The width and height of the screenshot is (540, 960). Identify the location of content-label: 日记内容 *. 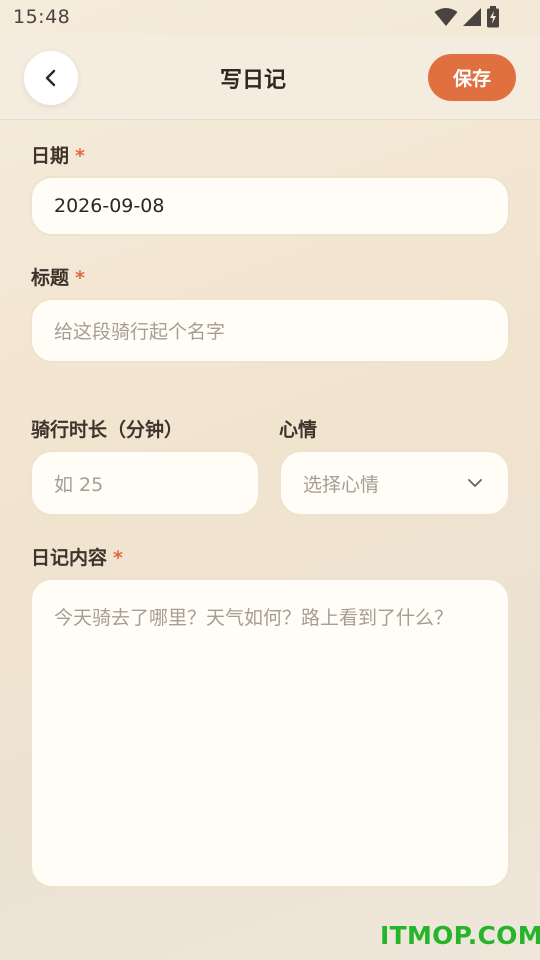
(77, 556).